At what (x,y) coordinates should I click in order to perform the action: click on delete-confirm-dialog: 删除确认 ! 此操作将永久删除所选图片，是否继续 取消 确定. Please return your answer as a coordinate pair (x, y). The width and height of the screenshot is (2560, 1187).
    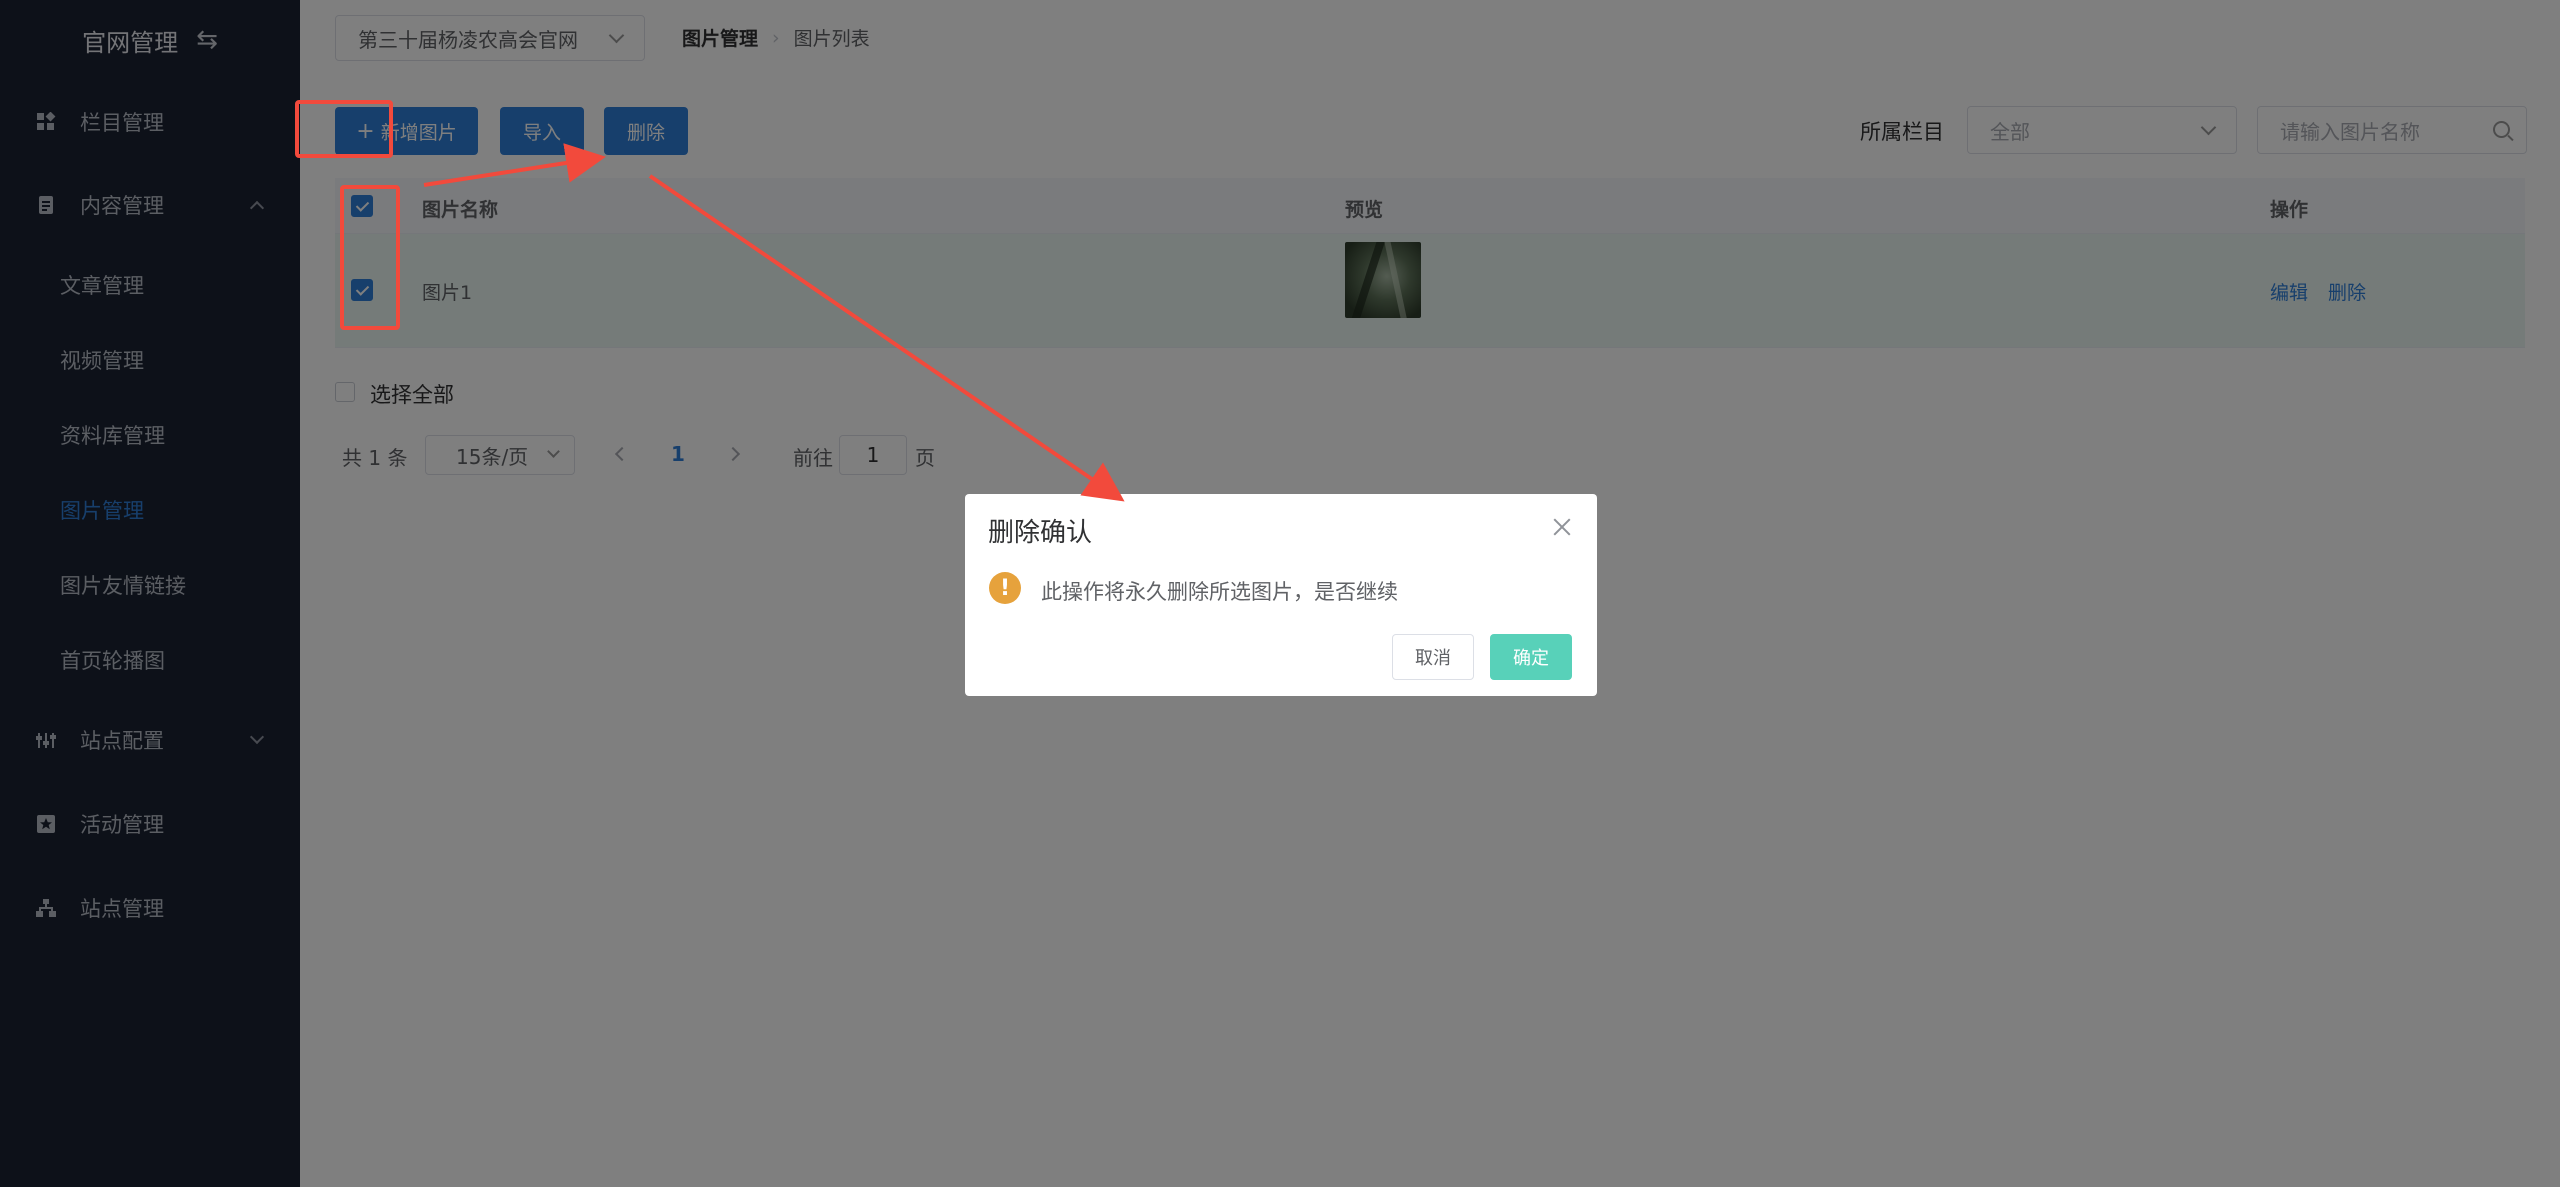
    Looking at the image, I should click on (1281, 595).